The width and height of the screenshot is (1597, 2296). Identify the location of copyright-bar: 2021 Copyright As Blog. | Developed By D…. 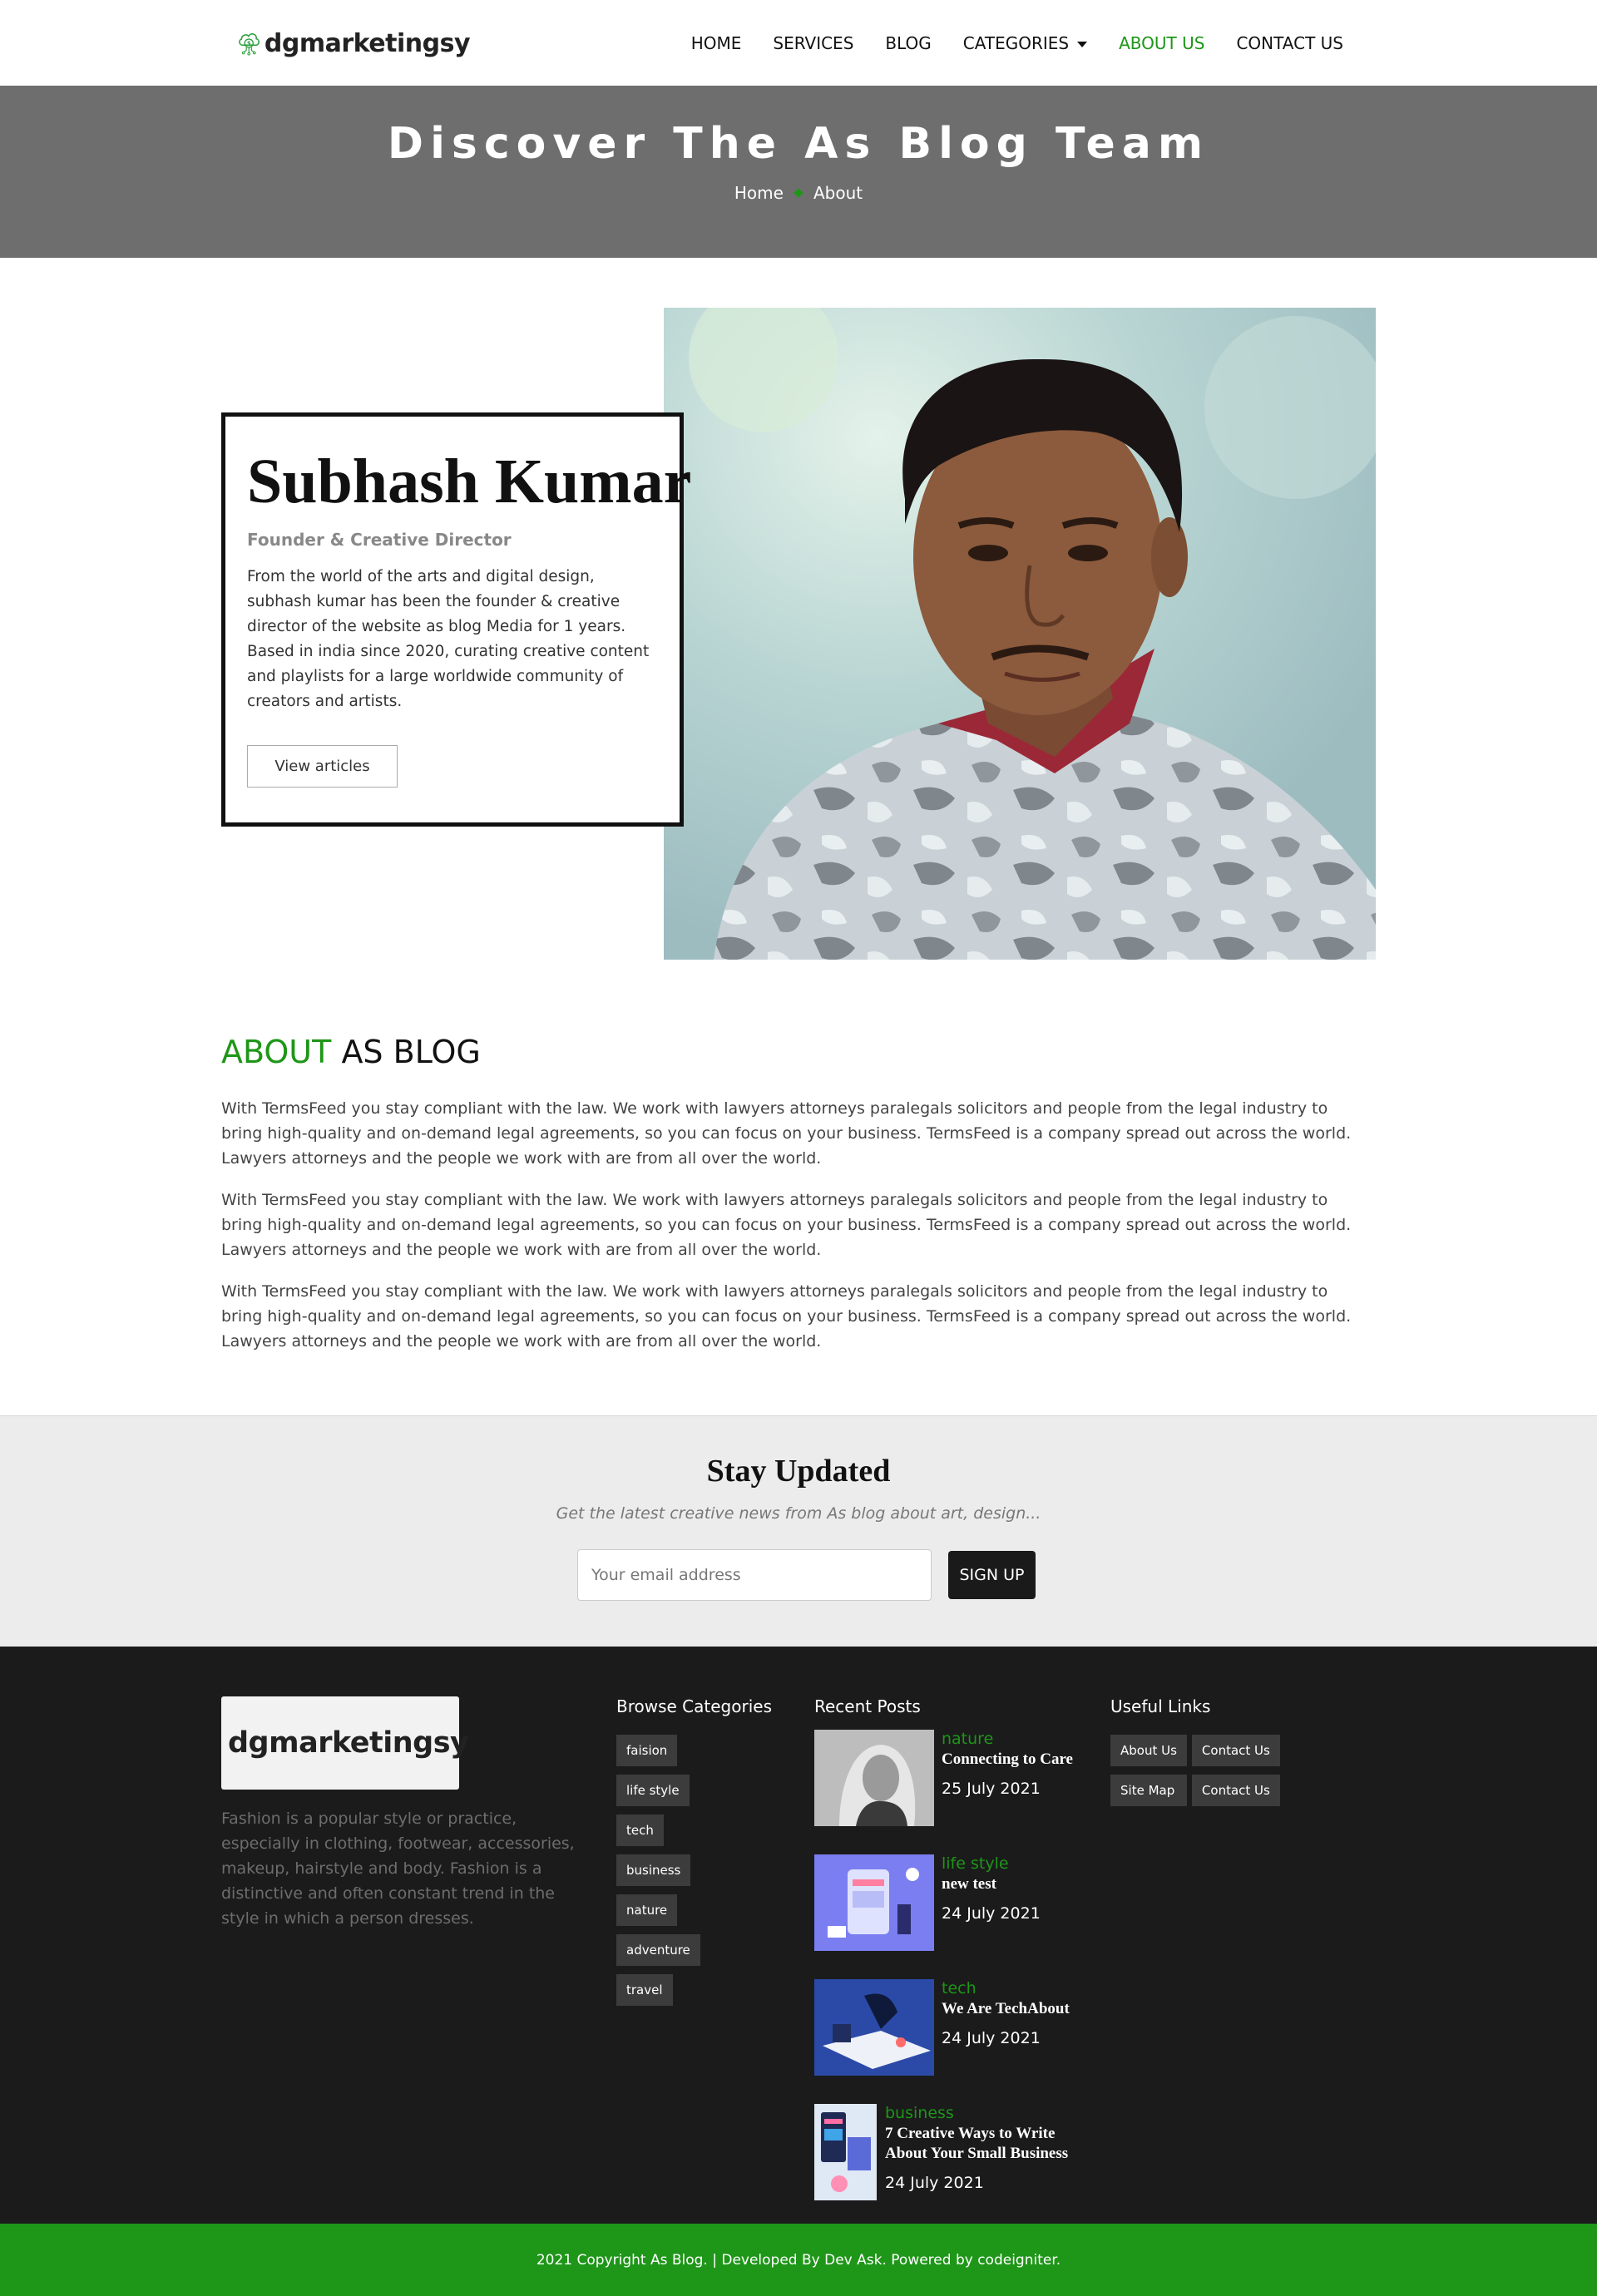
(798, 2260).